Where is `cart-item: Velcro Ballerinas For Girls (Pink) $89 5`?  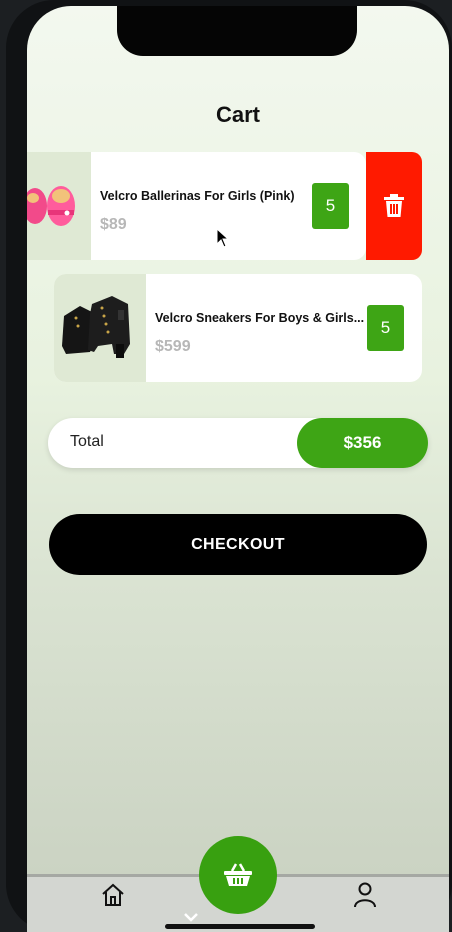 cart-item: Velcro Ballerinas For Girls (Pink) $89 5 is located at coordinates (196, 206).